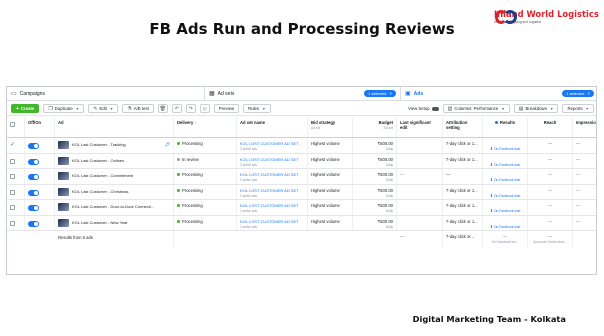 This screenshot has width=604, height=336. Describe the element at coordinates (99, 144) in the screenshot. I see `ad-name: KOL Last Customer - Tracking` at that location.